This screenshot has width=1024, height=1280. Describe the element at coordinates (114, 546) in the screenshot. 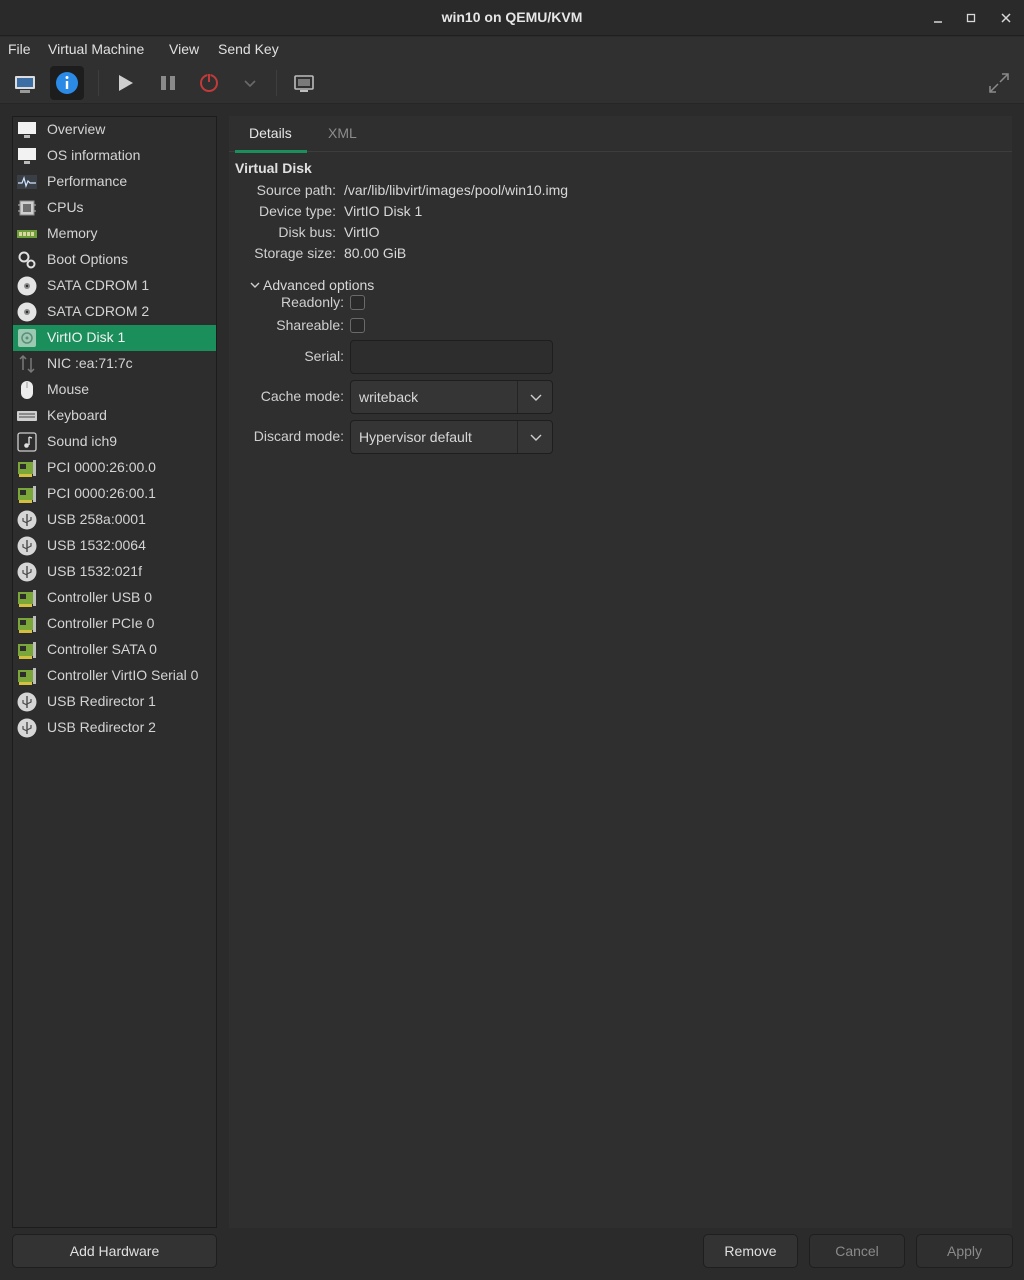

I see `sidebar-item-usb-1532-0064: USB 1532:0064` at that location.